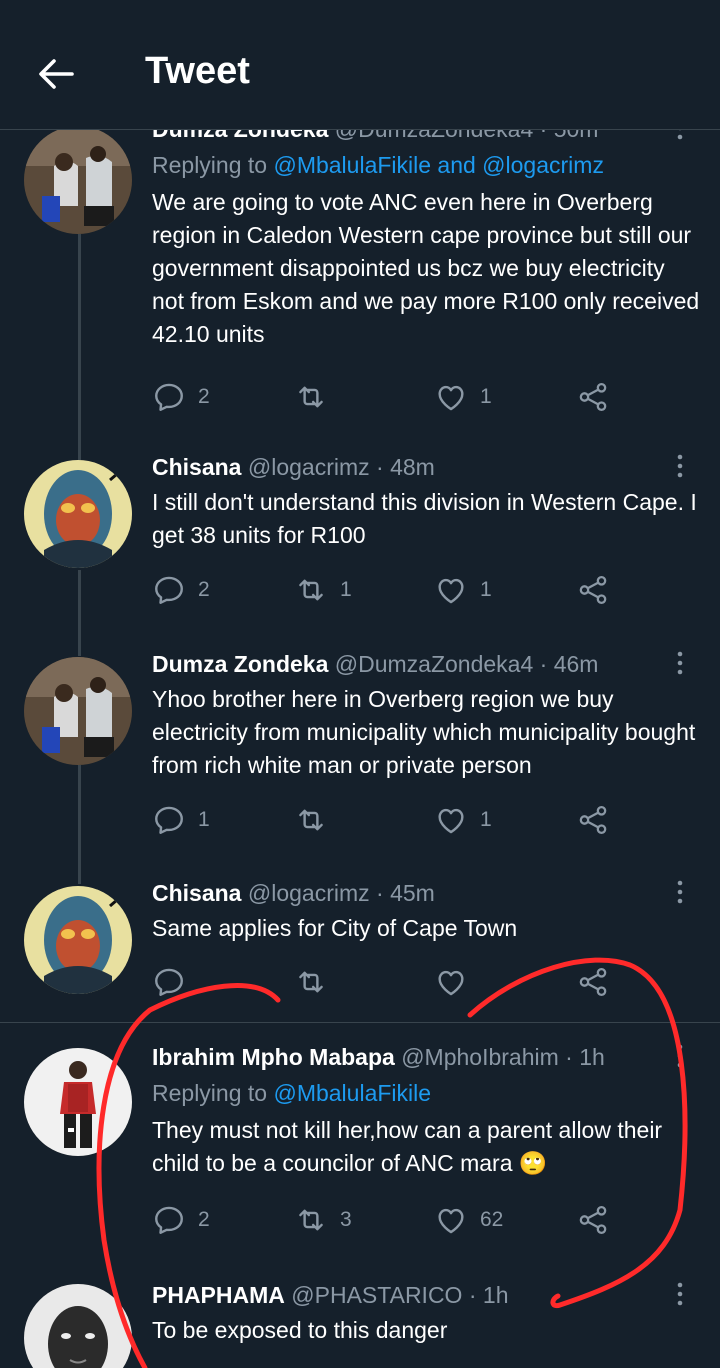 The image size is (720, 1368). What do you see at coordinates (204, 589) in the screenshot?
I see `reply-count: 2` at bounding box center [204, 589].